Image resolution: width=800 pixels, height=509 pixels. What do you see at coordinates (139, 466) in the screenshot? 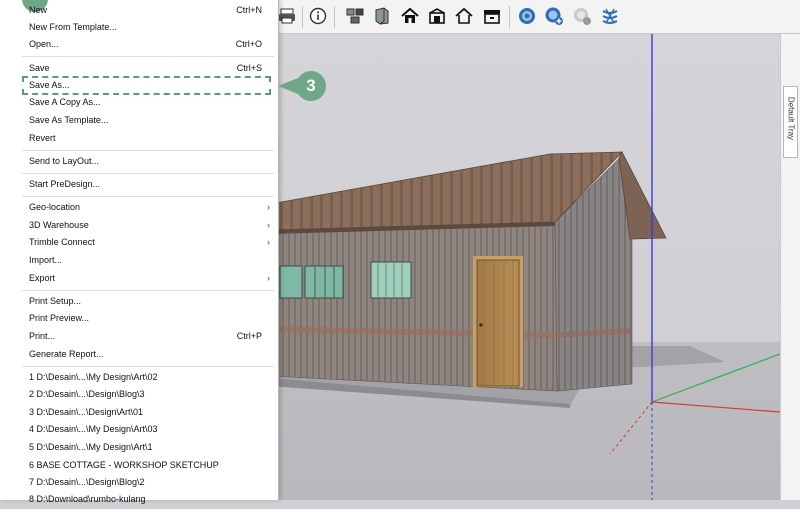
I see `recent-file-6: 6 BASE COTTAGE - WORKSHOP SKETCHUP` at bounding box center [139, 466].